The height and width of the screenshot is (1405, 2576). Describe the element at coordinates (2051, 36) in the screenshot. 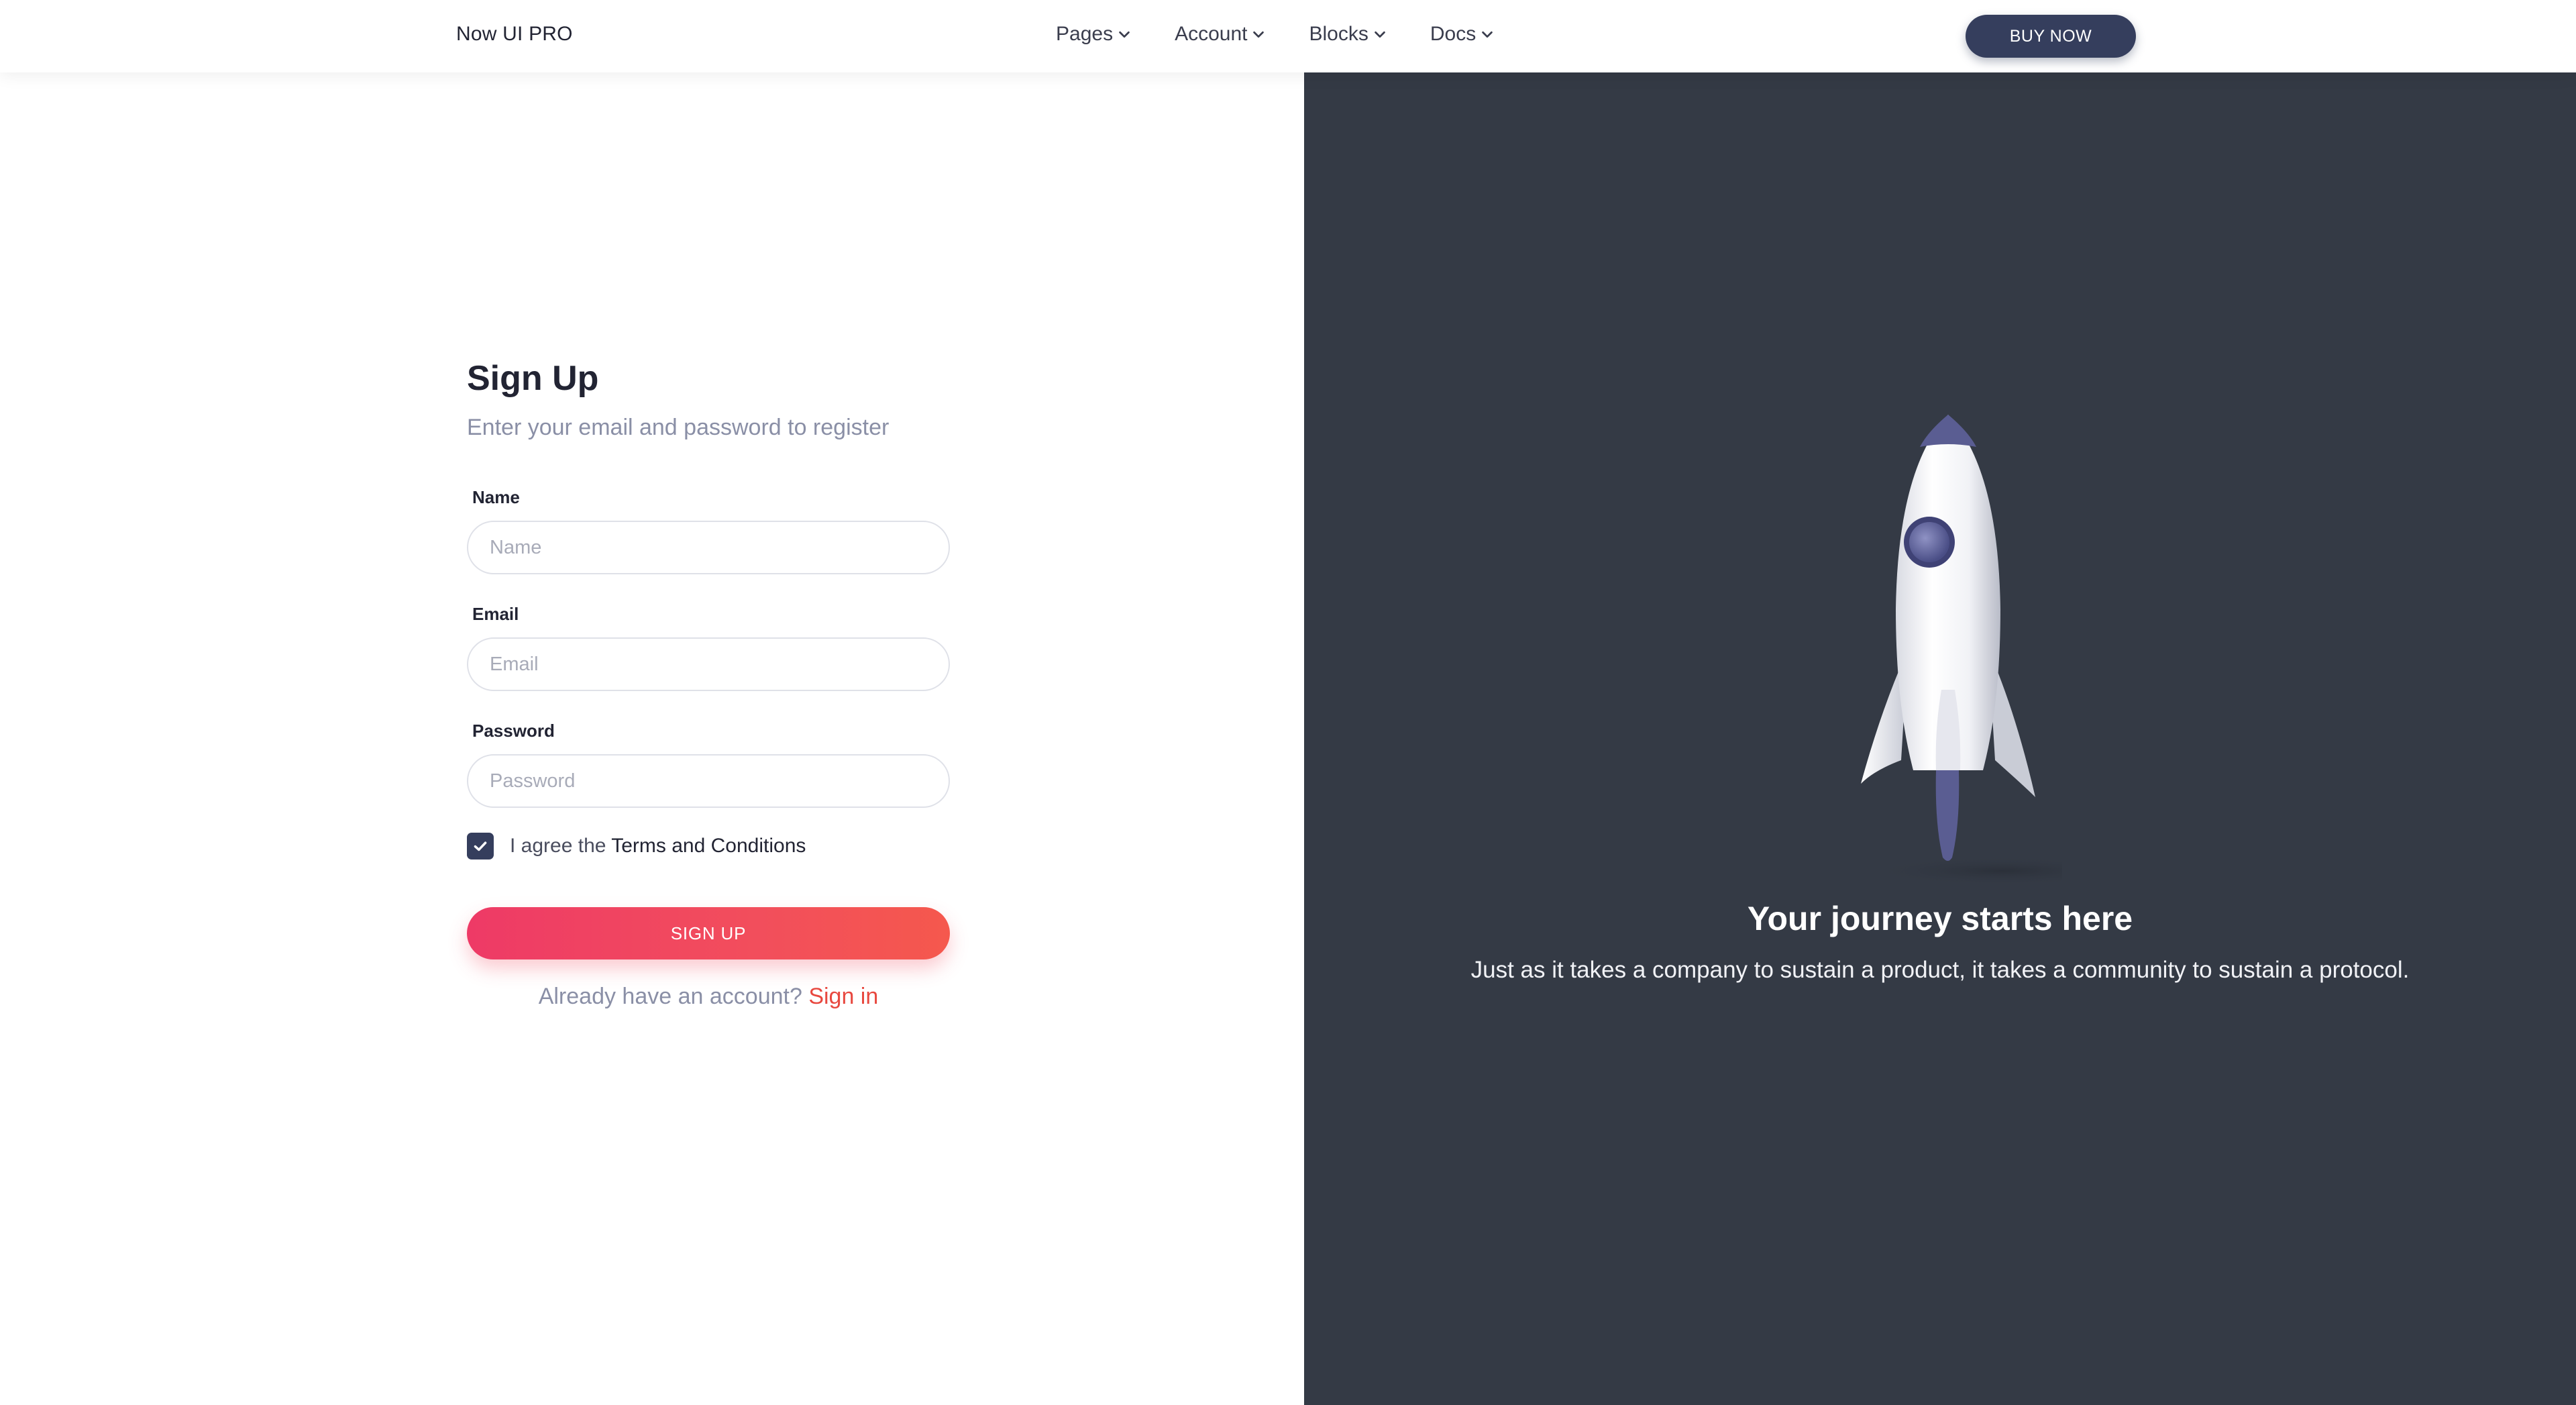

I see `buy-now-button: BUY NOW` at that location.